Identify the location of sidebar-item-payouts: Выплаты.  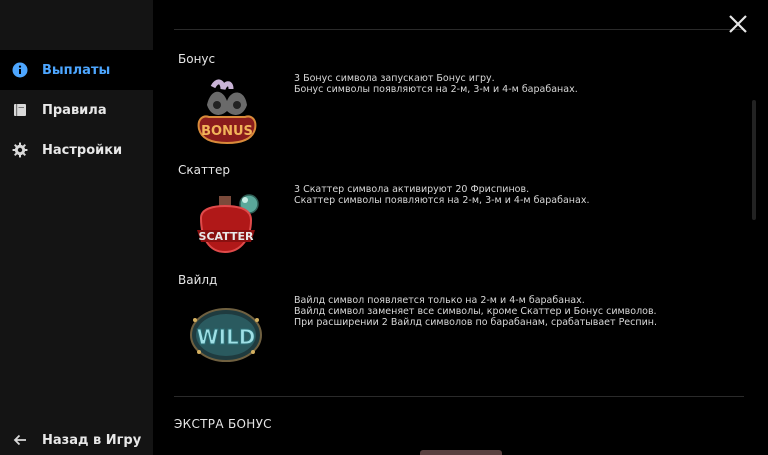
(76, 70).